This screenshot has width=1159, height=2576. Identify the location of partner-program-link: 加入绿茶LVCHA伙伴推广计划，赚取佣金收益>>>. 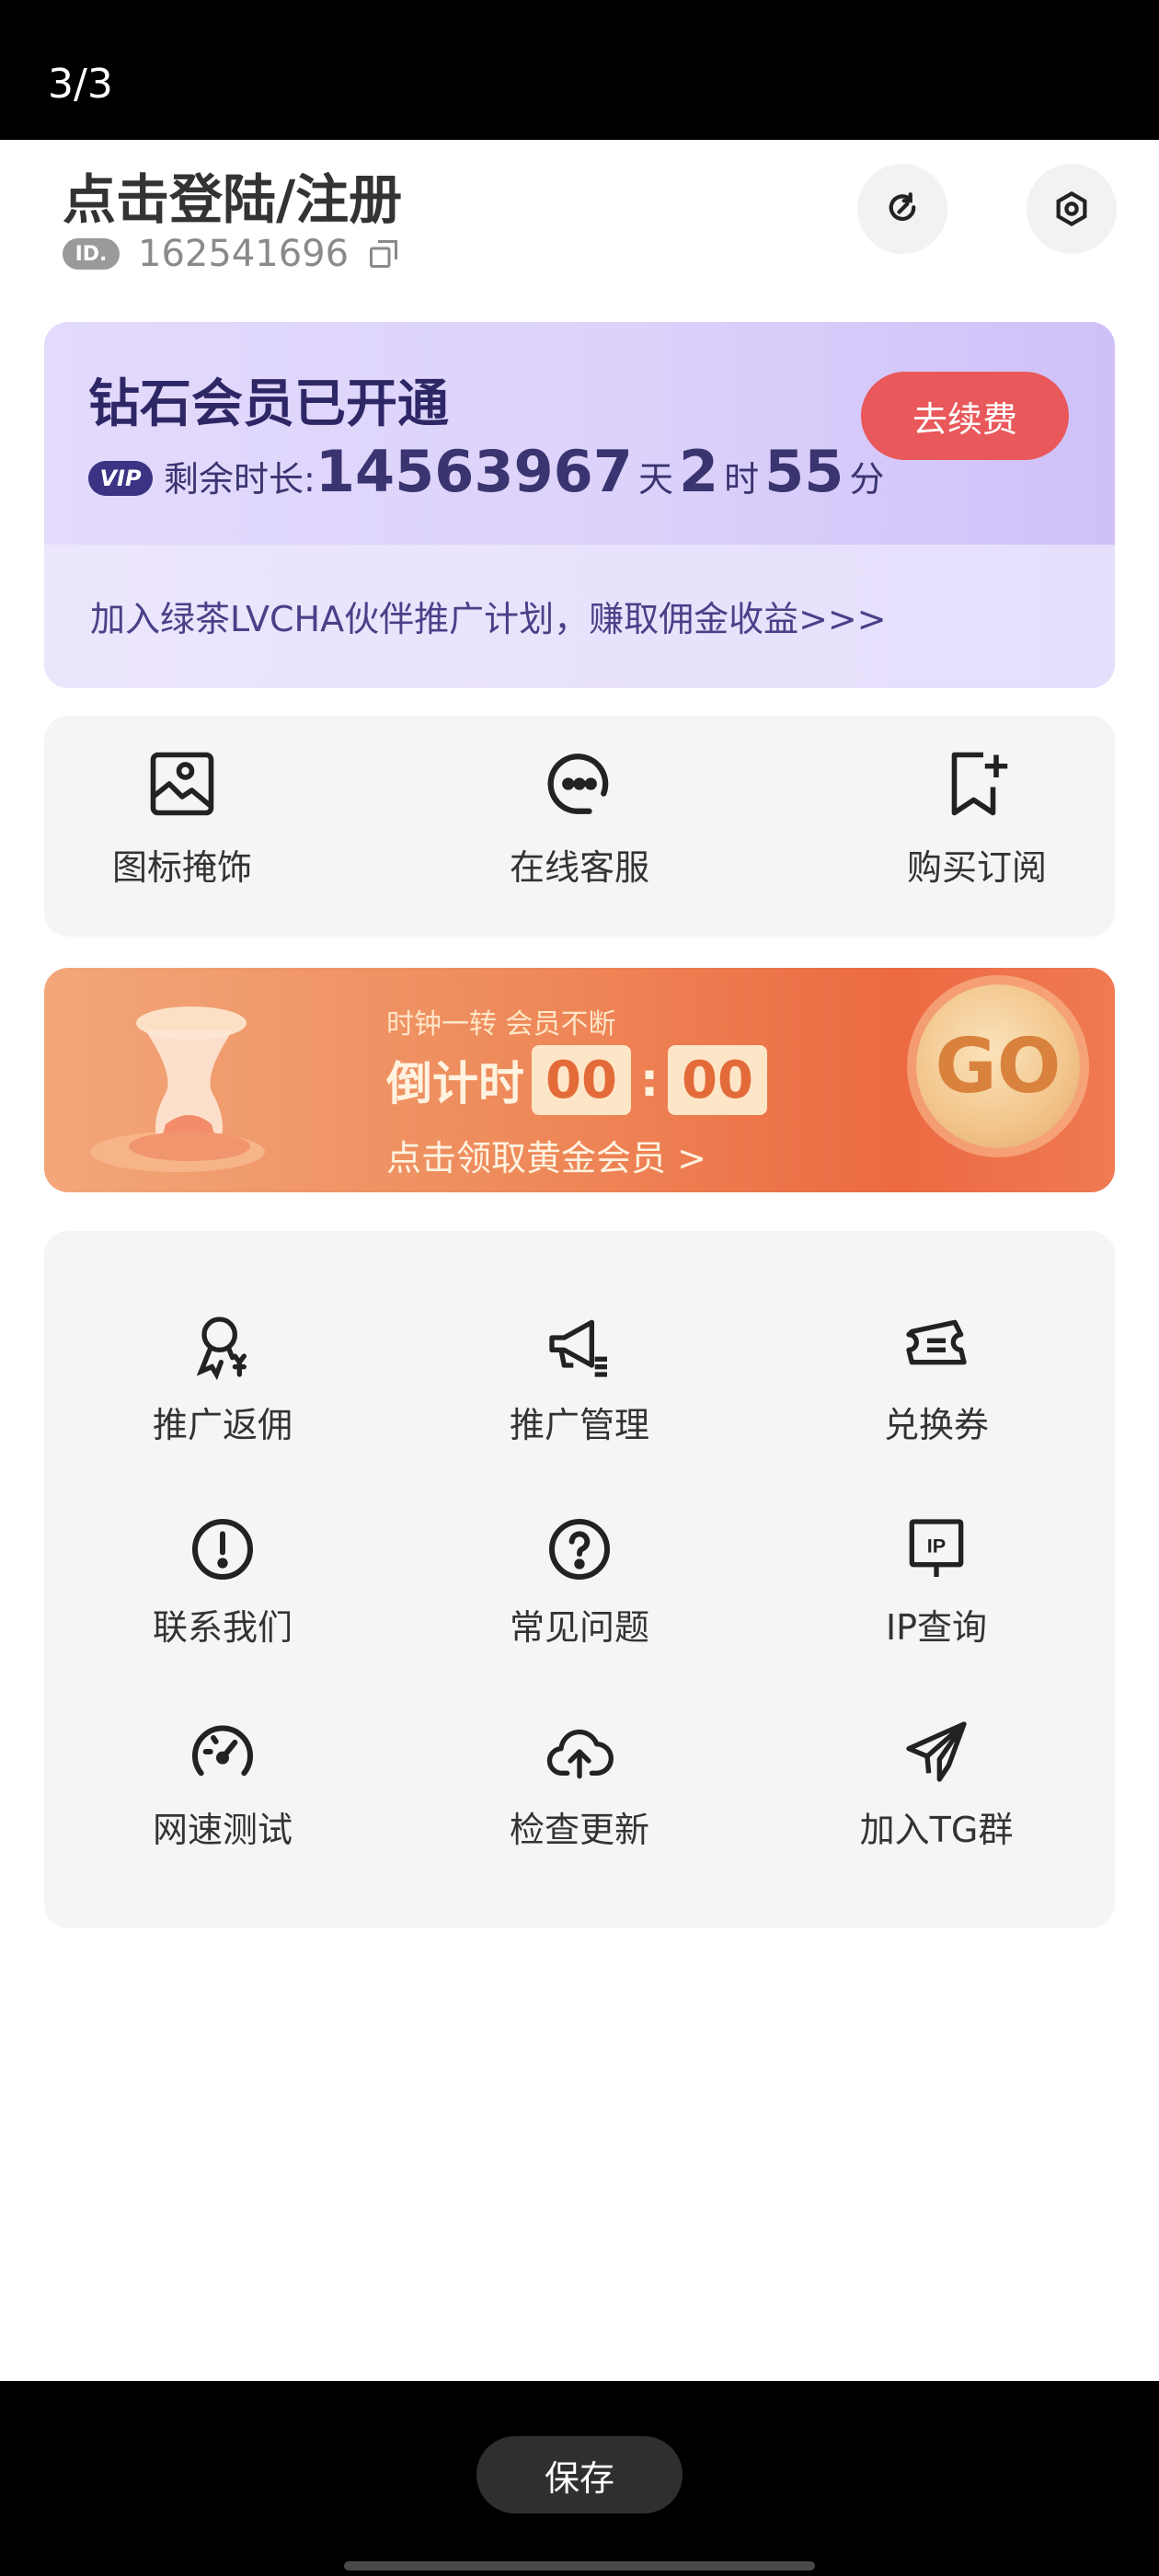
(579, 616).